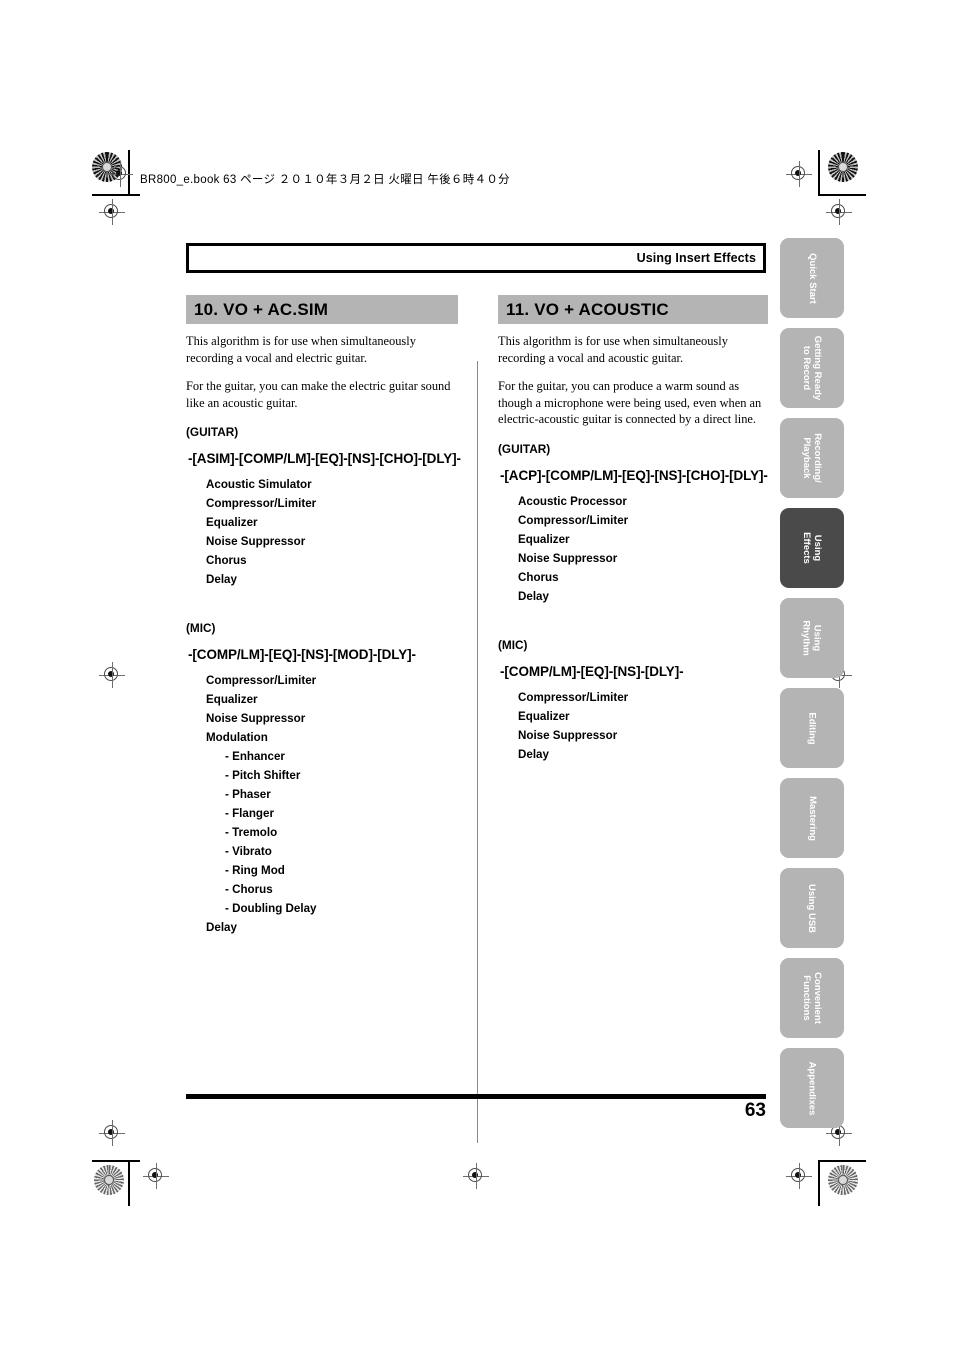  I want to click on page-number: 63, so click(755, 1110).